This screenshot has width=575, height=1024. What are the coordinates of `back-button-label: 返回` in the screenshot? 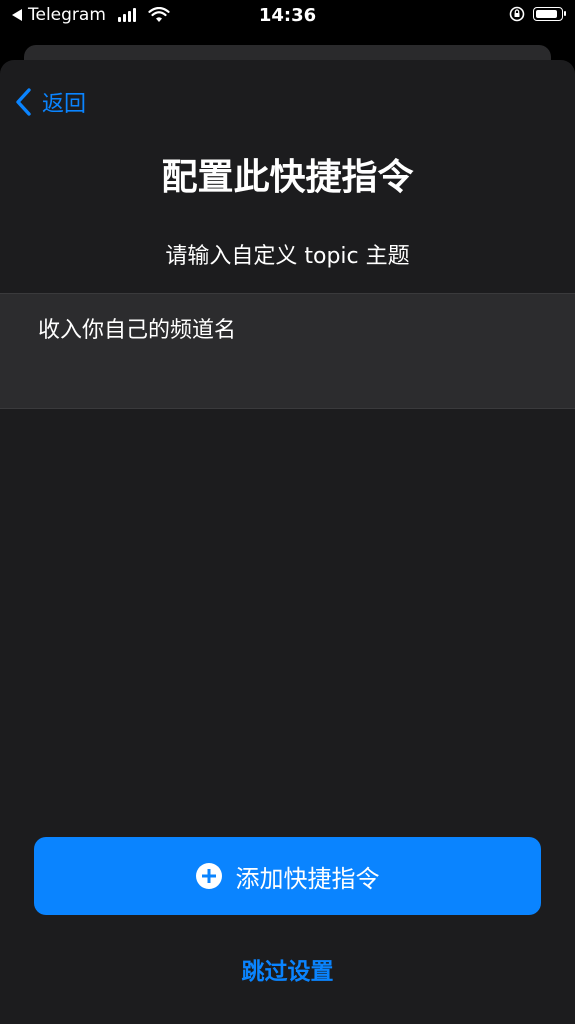 It's located at (64, 104).